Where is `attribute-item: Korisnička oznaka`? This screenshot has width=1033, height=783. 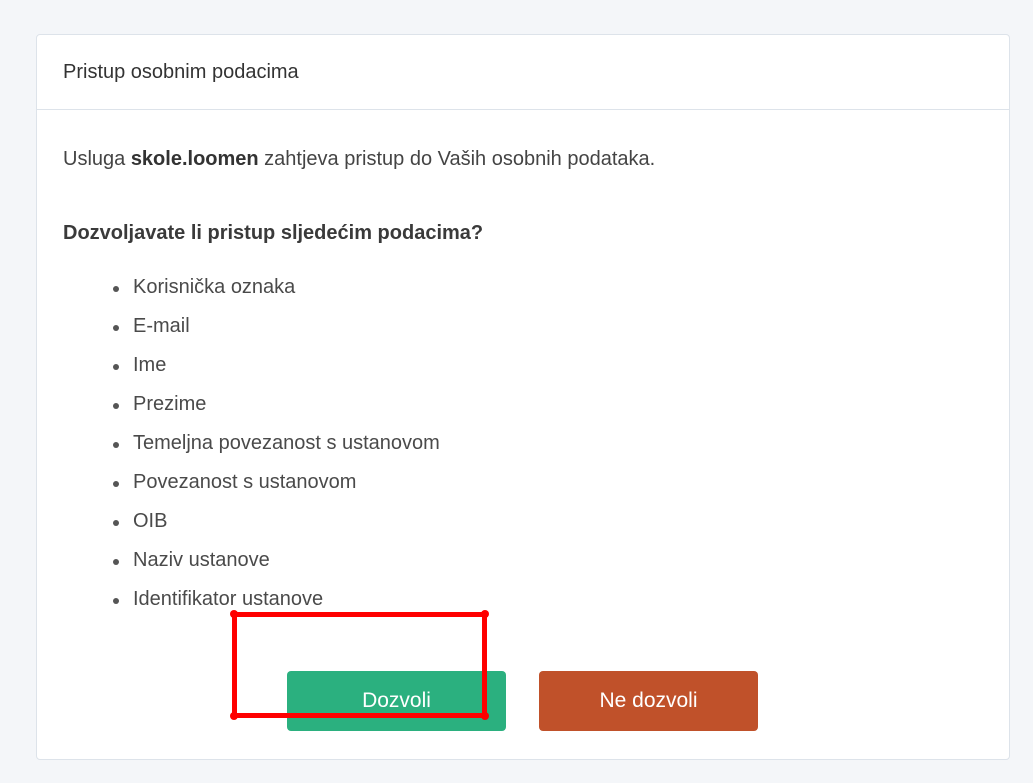 attribute-item: Korisnička oznaka is located at coordinates (548, 287).